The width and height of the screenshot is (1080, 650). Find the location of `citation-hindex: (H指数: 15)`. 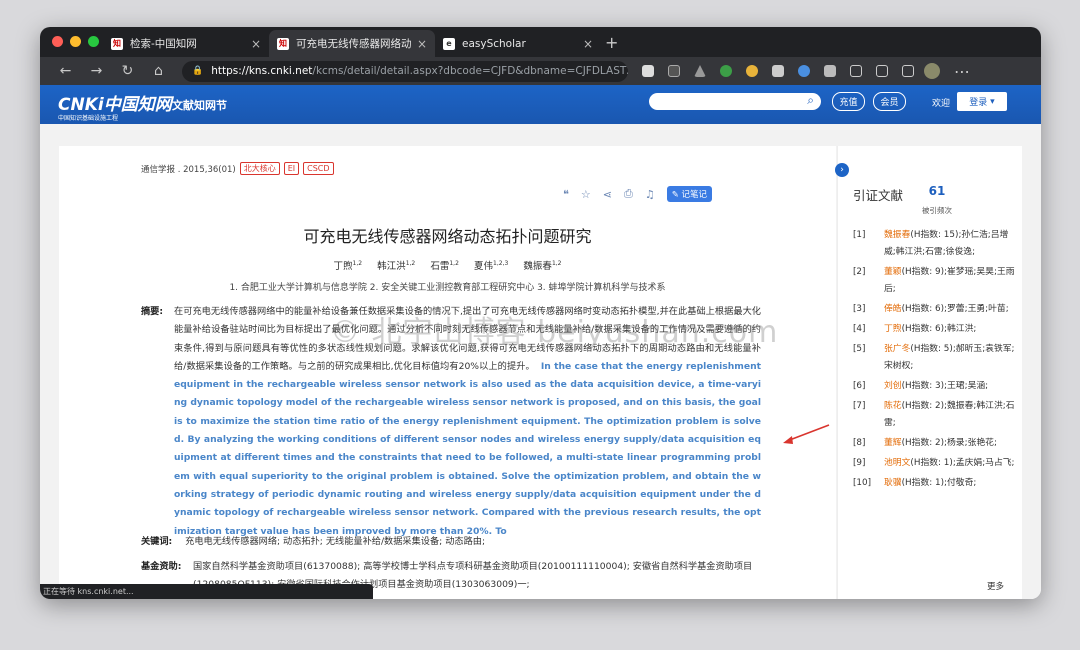

citation-hindex: (H指数: 15) is located at coordinates (934, 235).